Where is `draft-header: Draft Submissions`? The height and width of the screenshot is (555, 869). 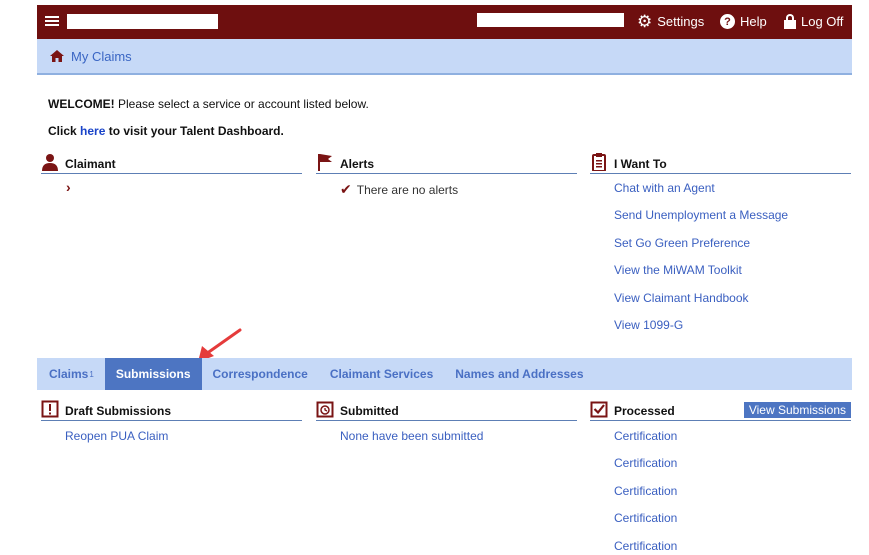 draft-header: Draft Submissions is located at coordinates (171, 410).